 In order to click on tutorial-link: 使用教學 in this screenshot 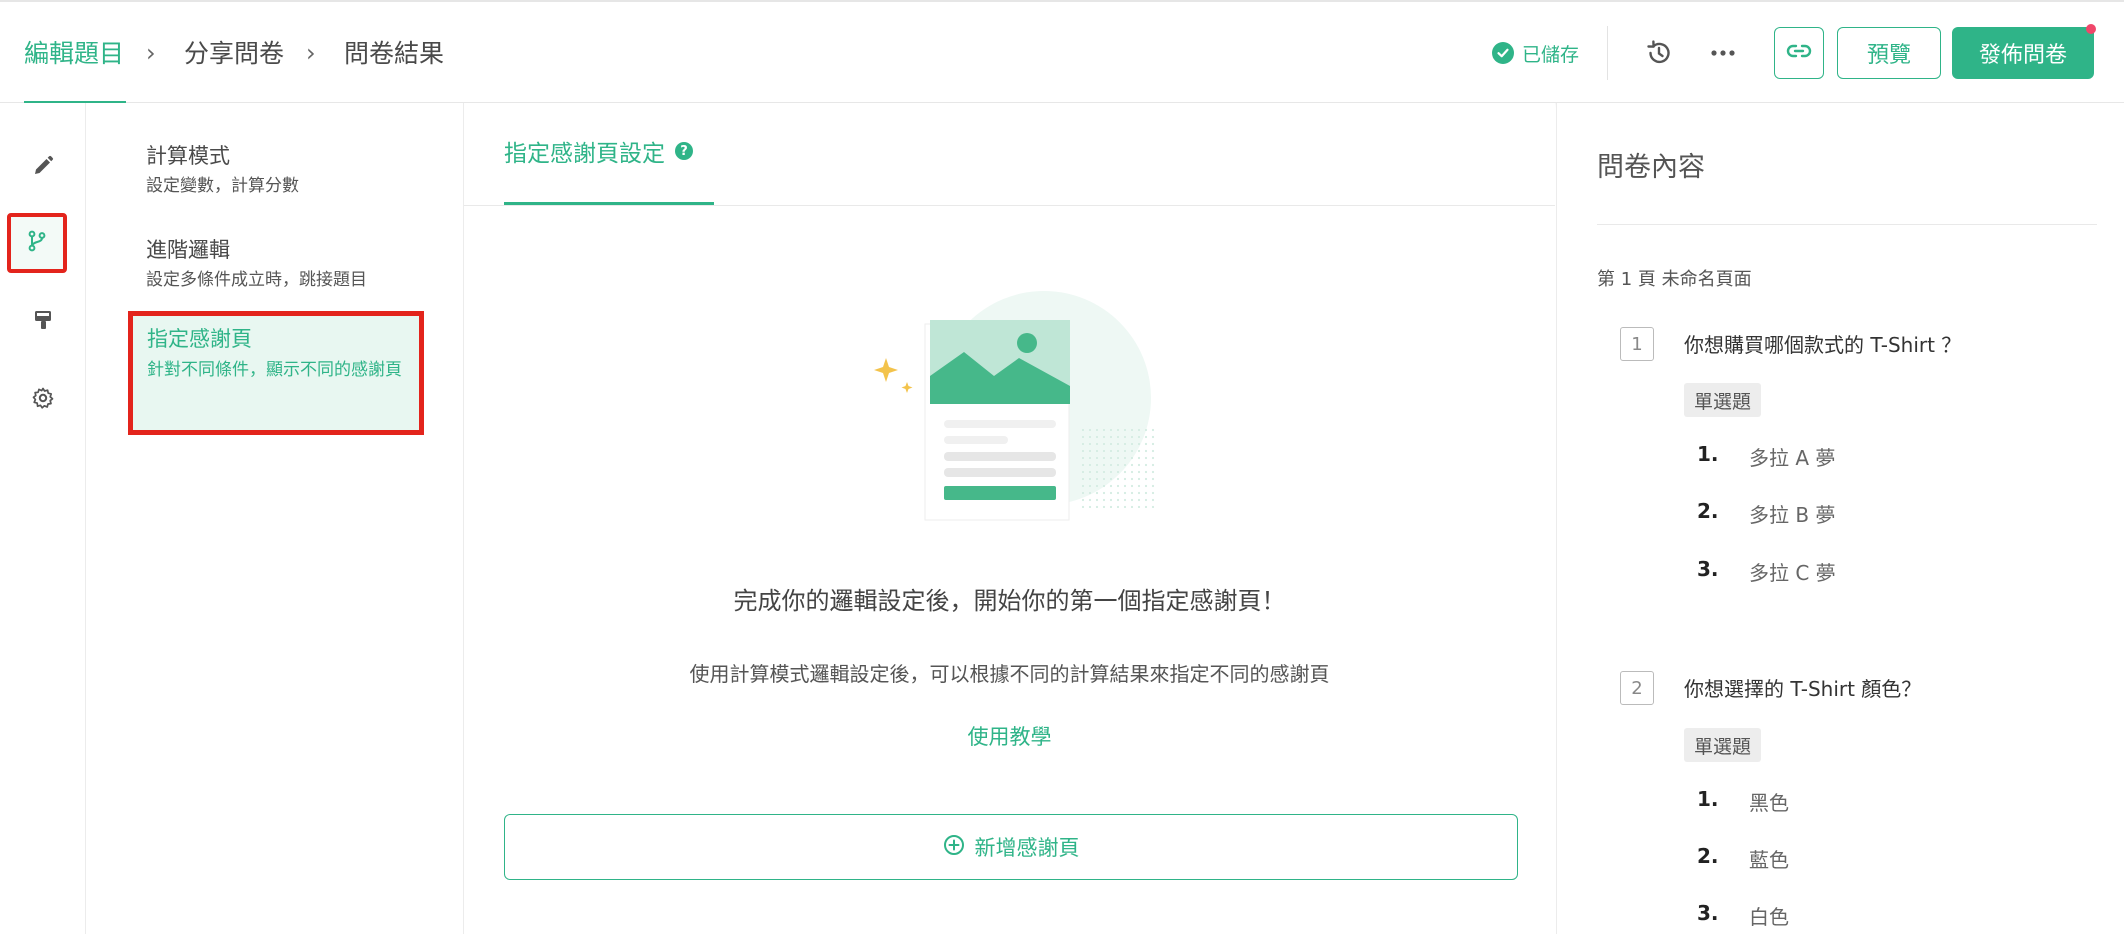, I will do `click(1009, 736)`.